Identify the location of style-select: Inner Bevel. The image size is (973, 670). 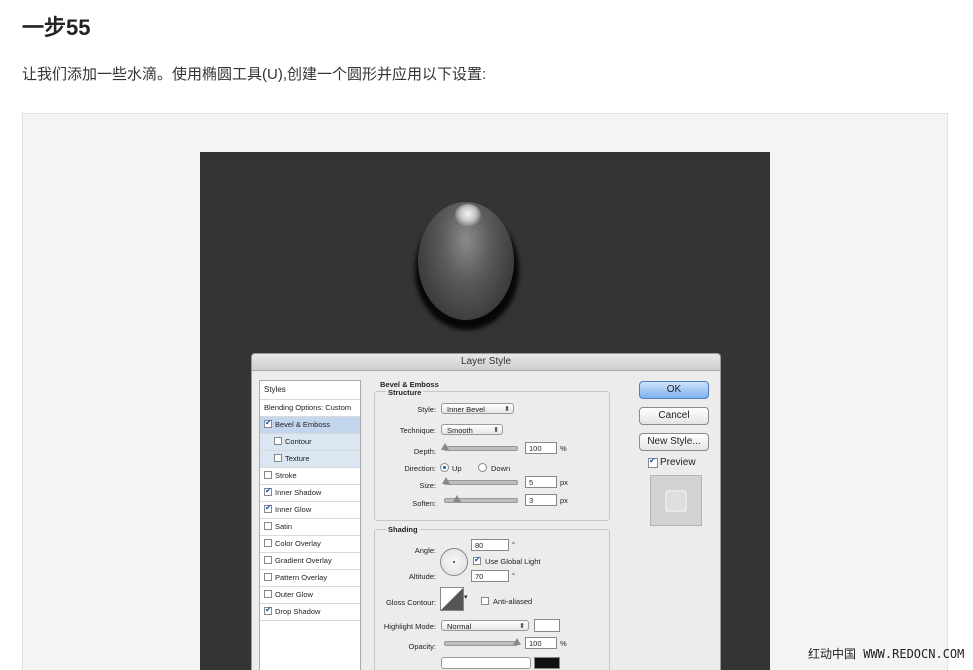
(477, 409).